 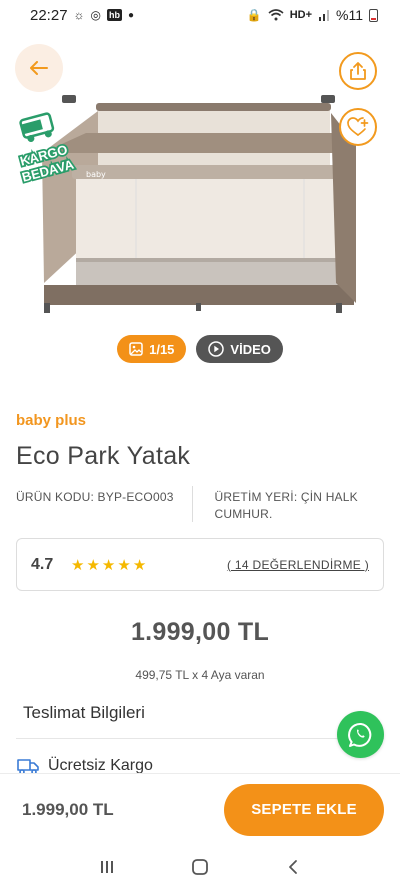 I want to click on back-nav-button, so click(x=293, y=867).